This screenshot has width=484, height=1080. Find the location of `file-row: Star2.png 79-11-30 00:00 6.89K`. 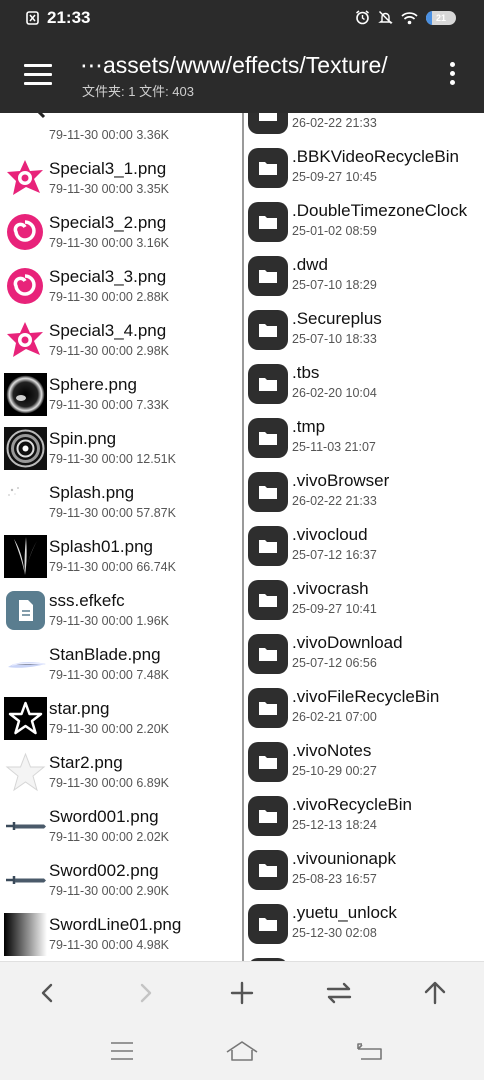

file-row: Star2.png 79-11-30 00:00 6.89K is located at coordinates (121, 772).